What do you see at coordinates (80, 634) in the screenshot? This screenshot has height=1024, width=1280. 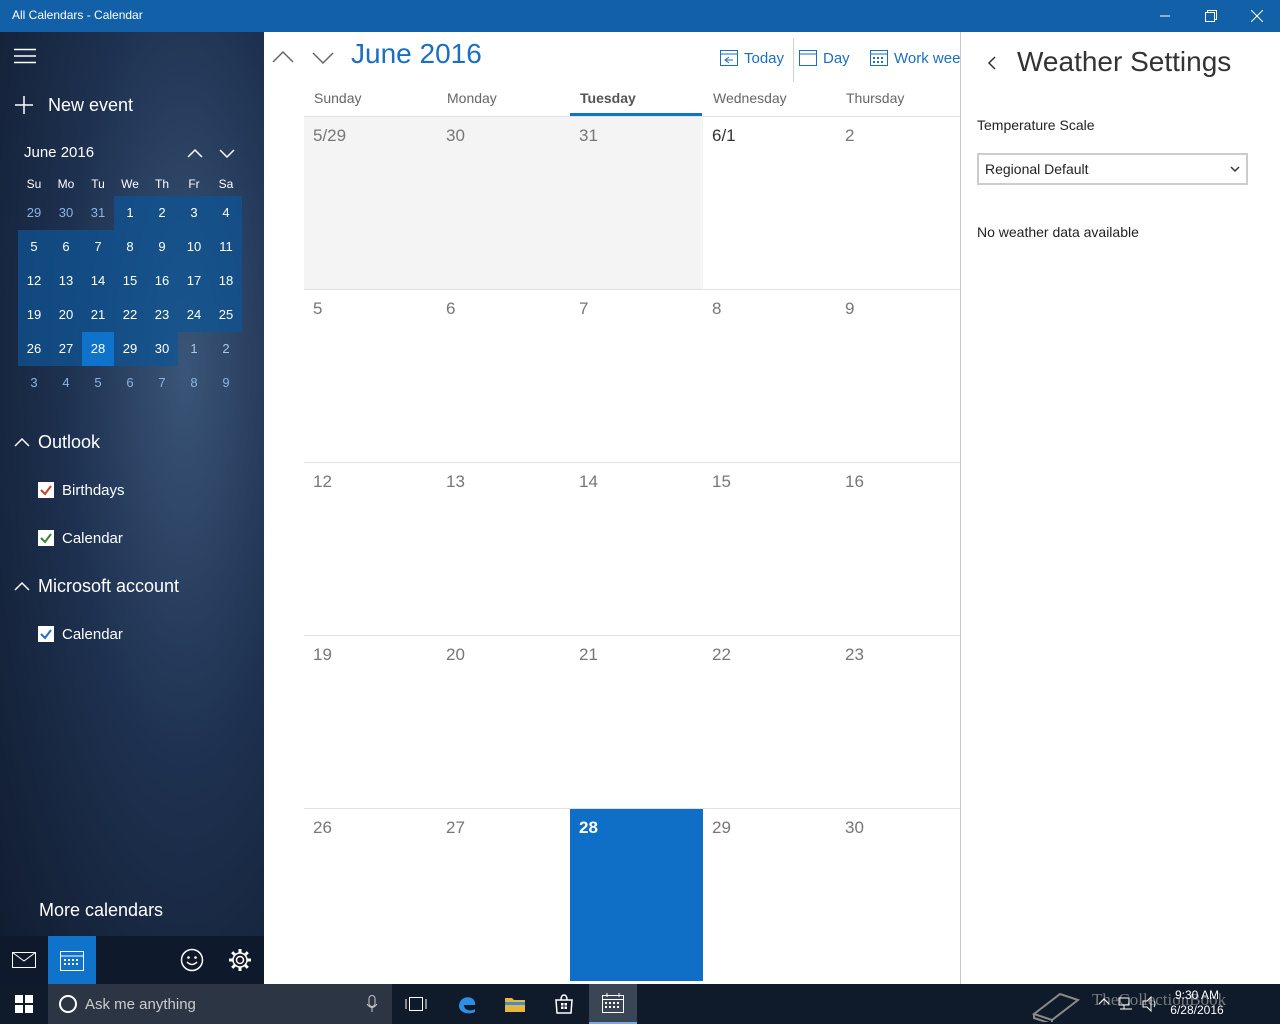 I see `calendar-item-microsoft-calendar: Calendar` at bounding box center [80, 634].